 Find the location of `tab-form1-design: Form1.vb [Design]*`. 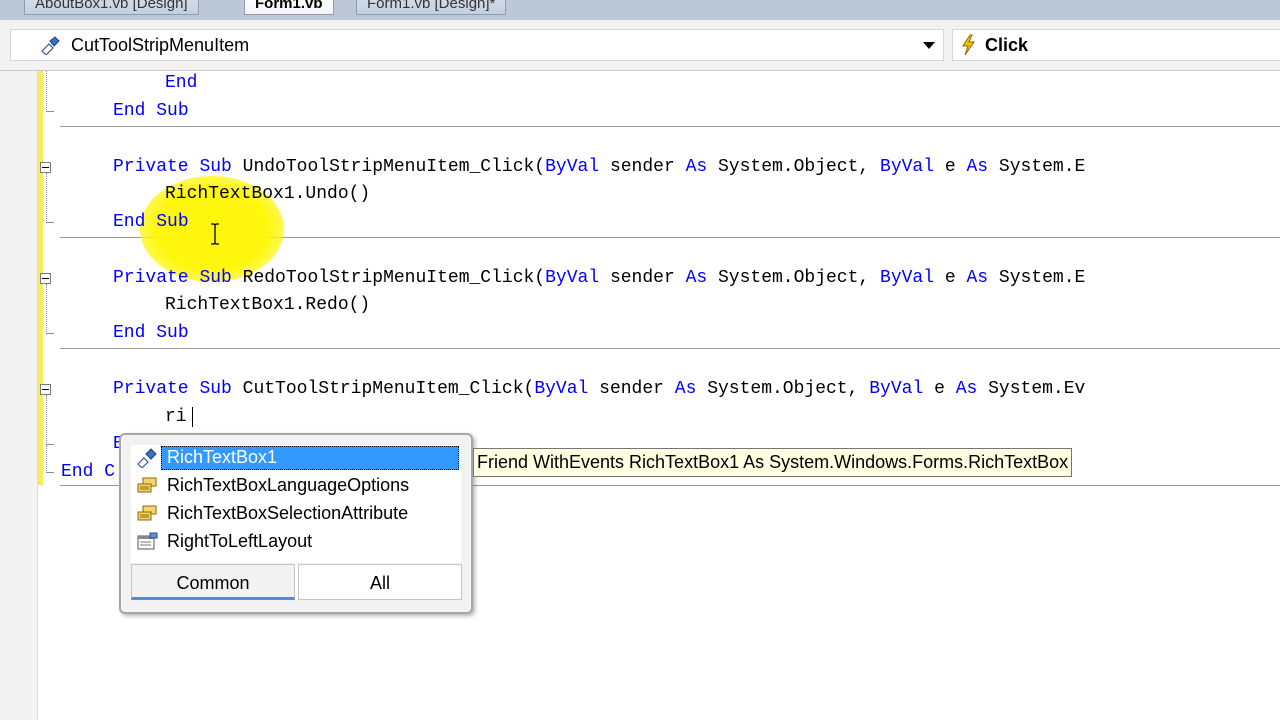

tab-form1-design: Form1.vb [Design]* is located at coordinates (431, 7).